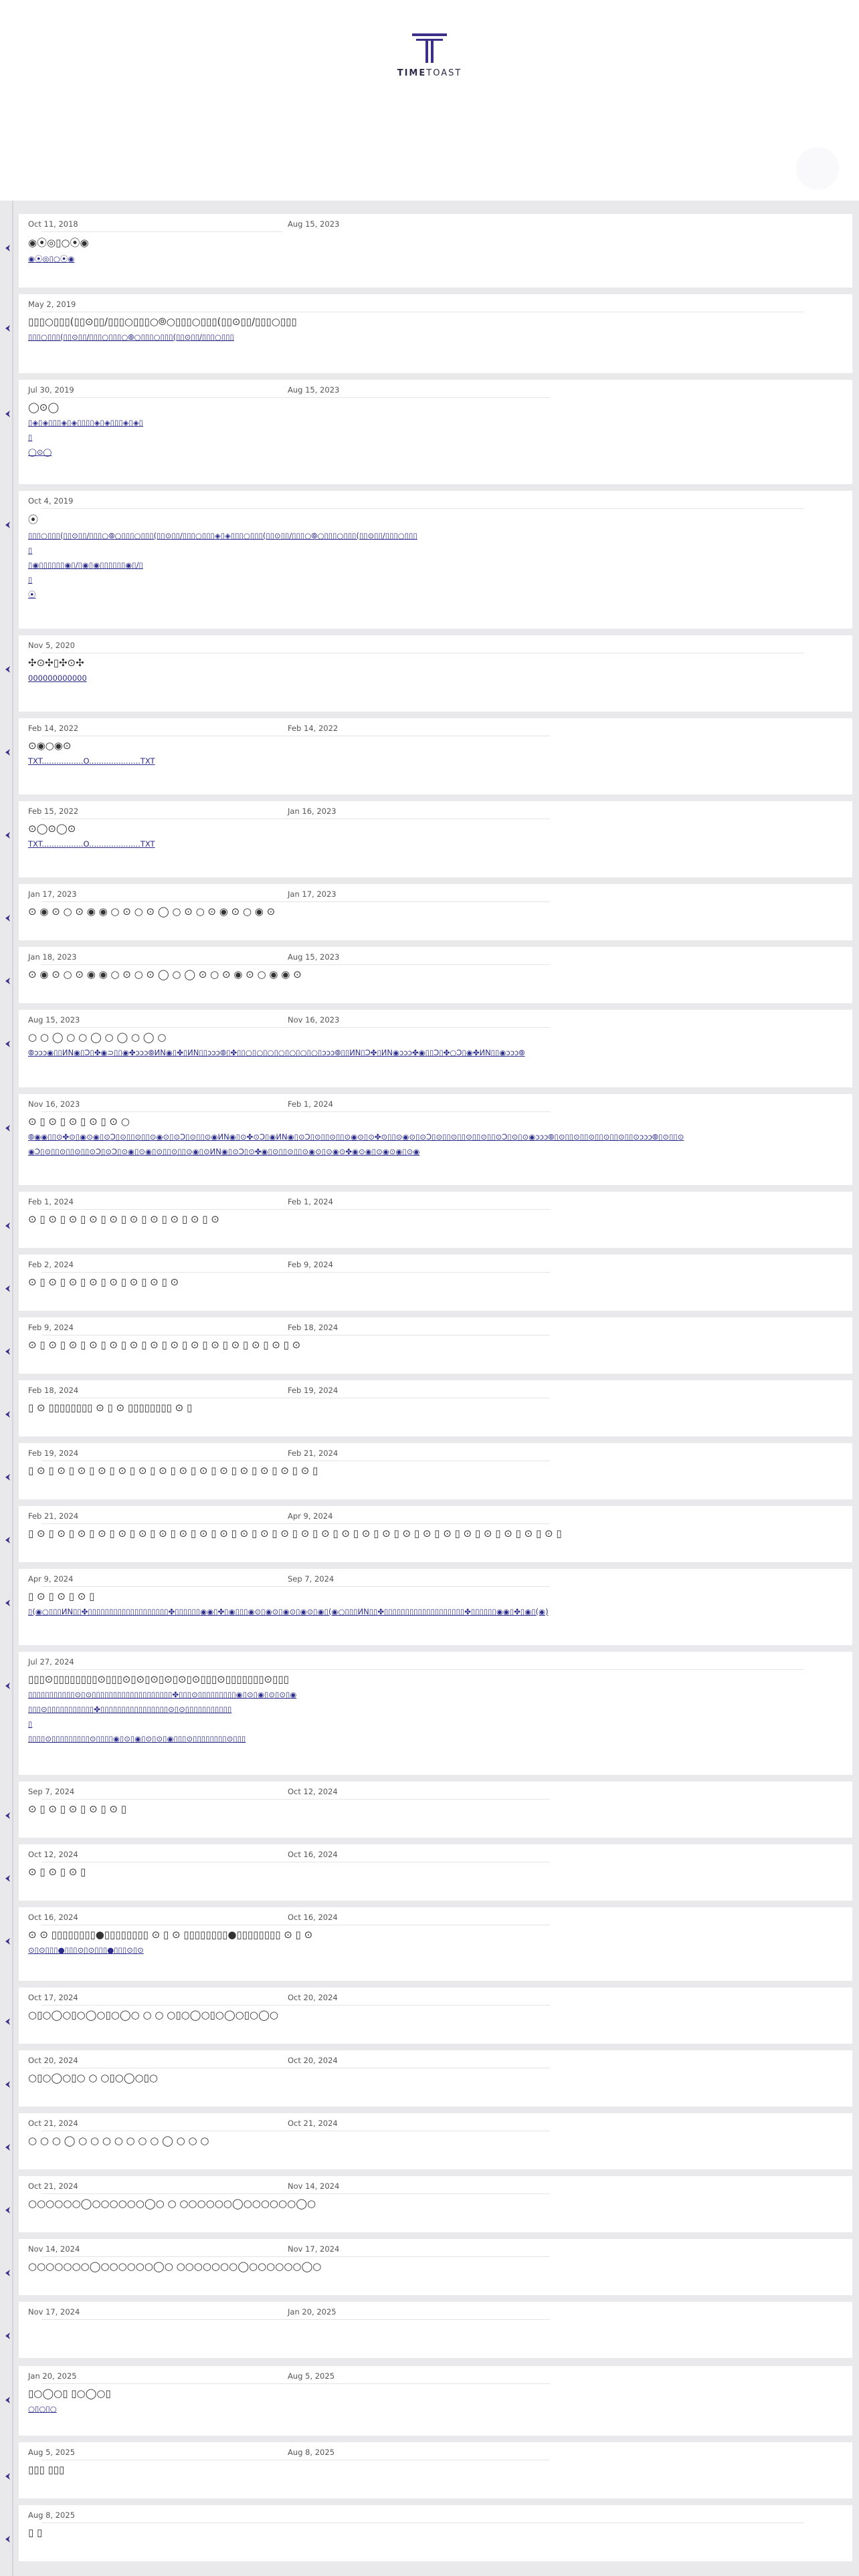  I want to click on event-title: ▯▯▯ ▯▯▯, so click(438, 2470).